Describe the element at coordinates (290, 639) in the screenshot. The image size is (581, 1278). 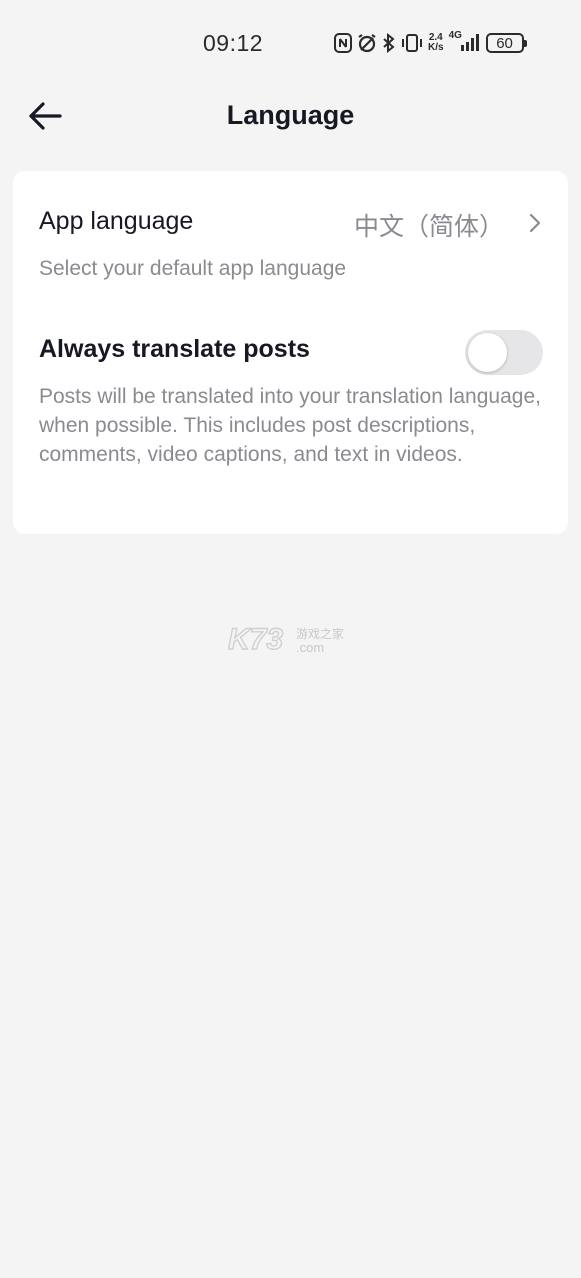
I see `watermark-logo: K73 游戏之家 .com` at that location.